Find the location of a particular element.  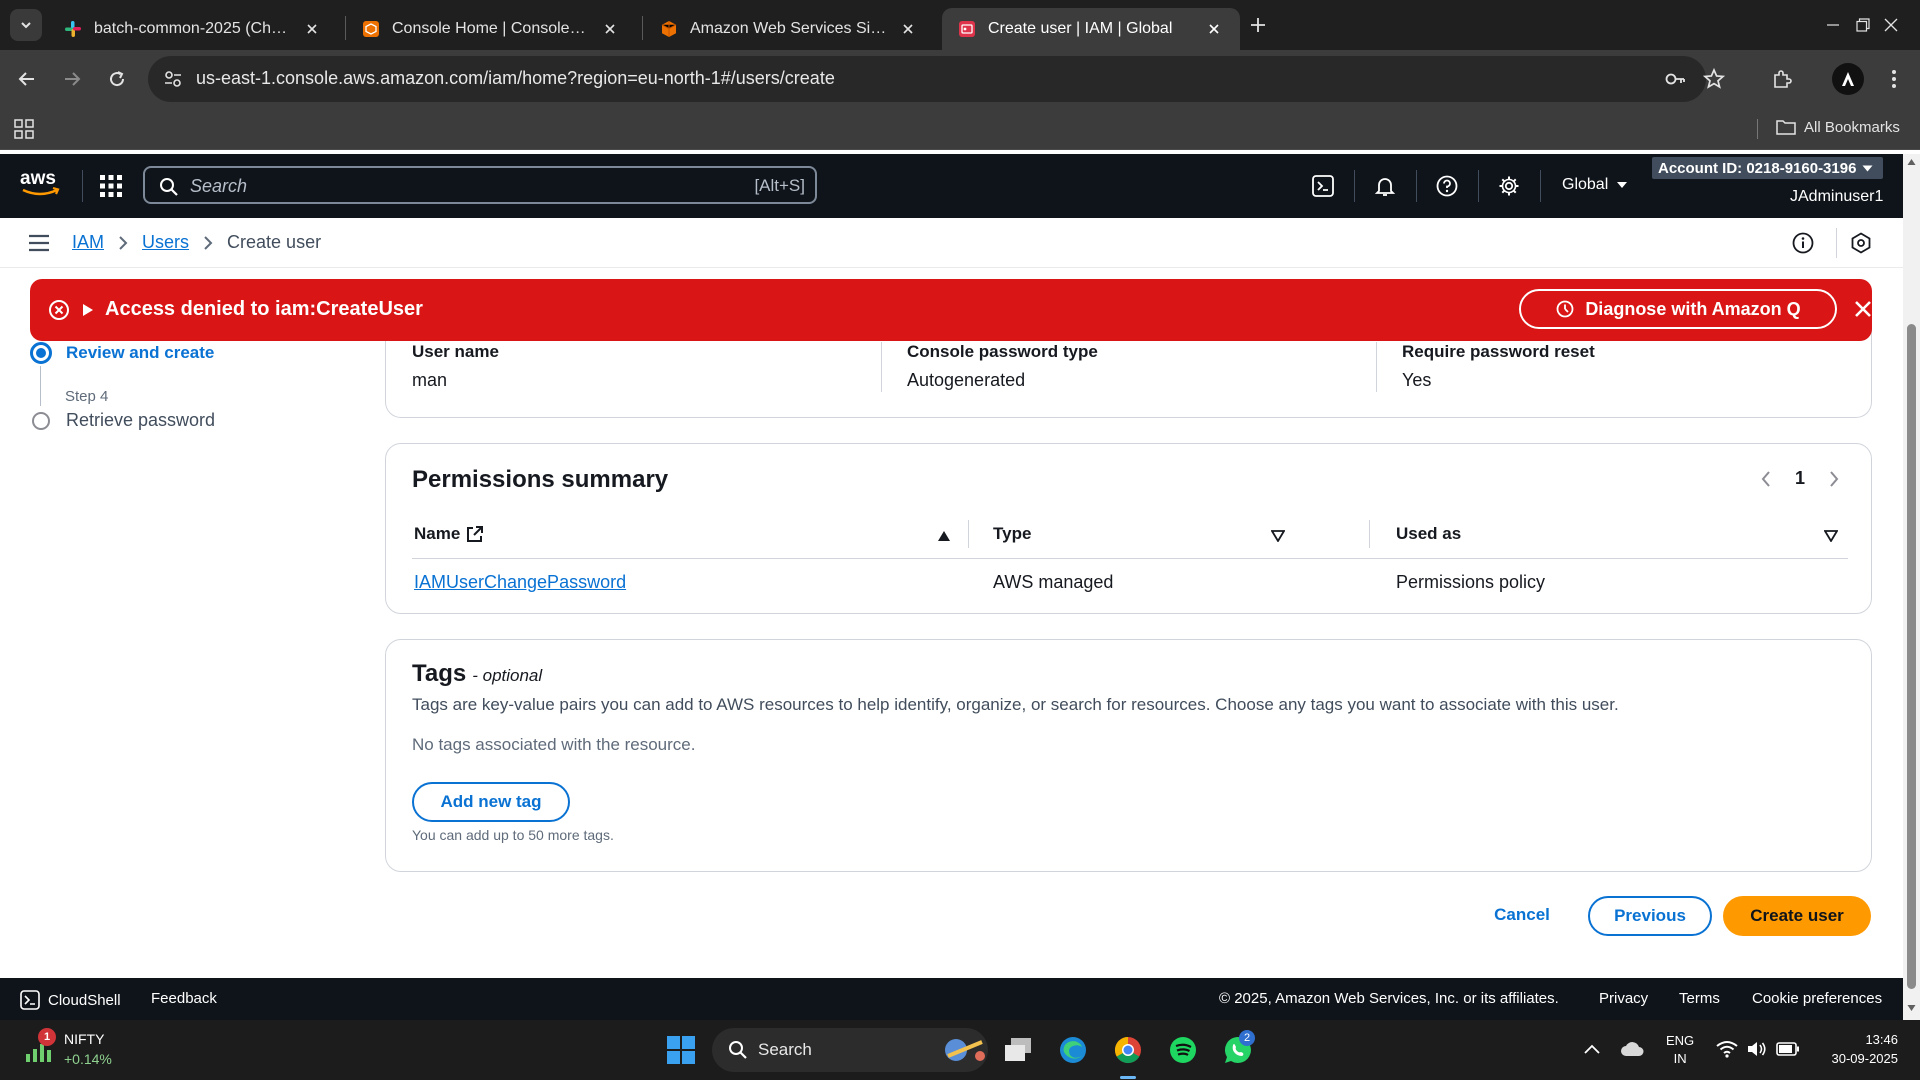

onedrive-cloud-icon is located at coordinates (1632, 1049).